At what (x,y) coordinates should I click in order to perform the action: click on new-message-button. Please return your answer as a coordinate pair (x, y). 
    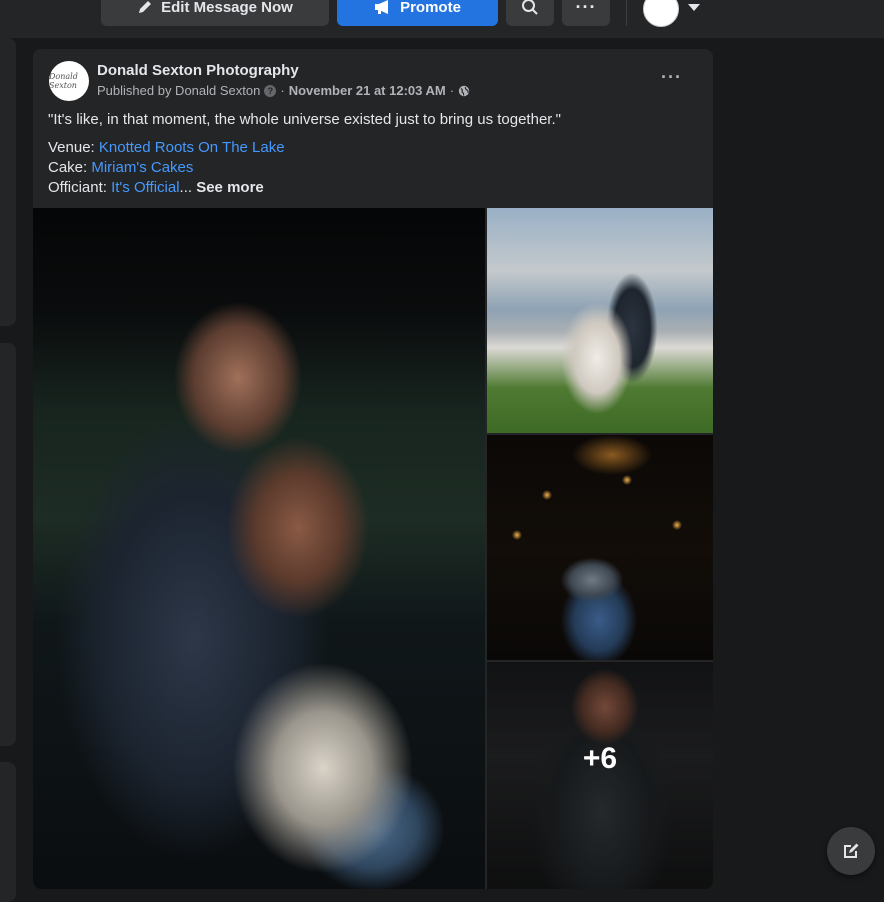
    Looking at the image, I should click on (851, 851).